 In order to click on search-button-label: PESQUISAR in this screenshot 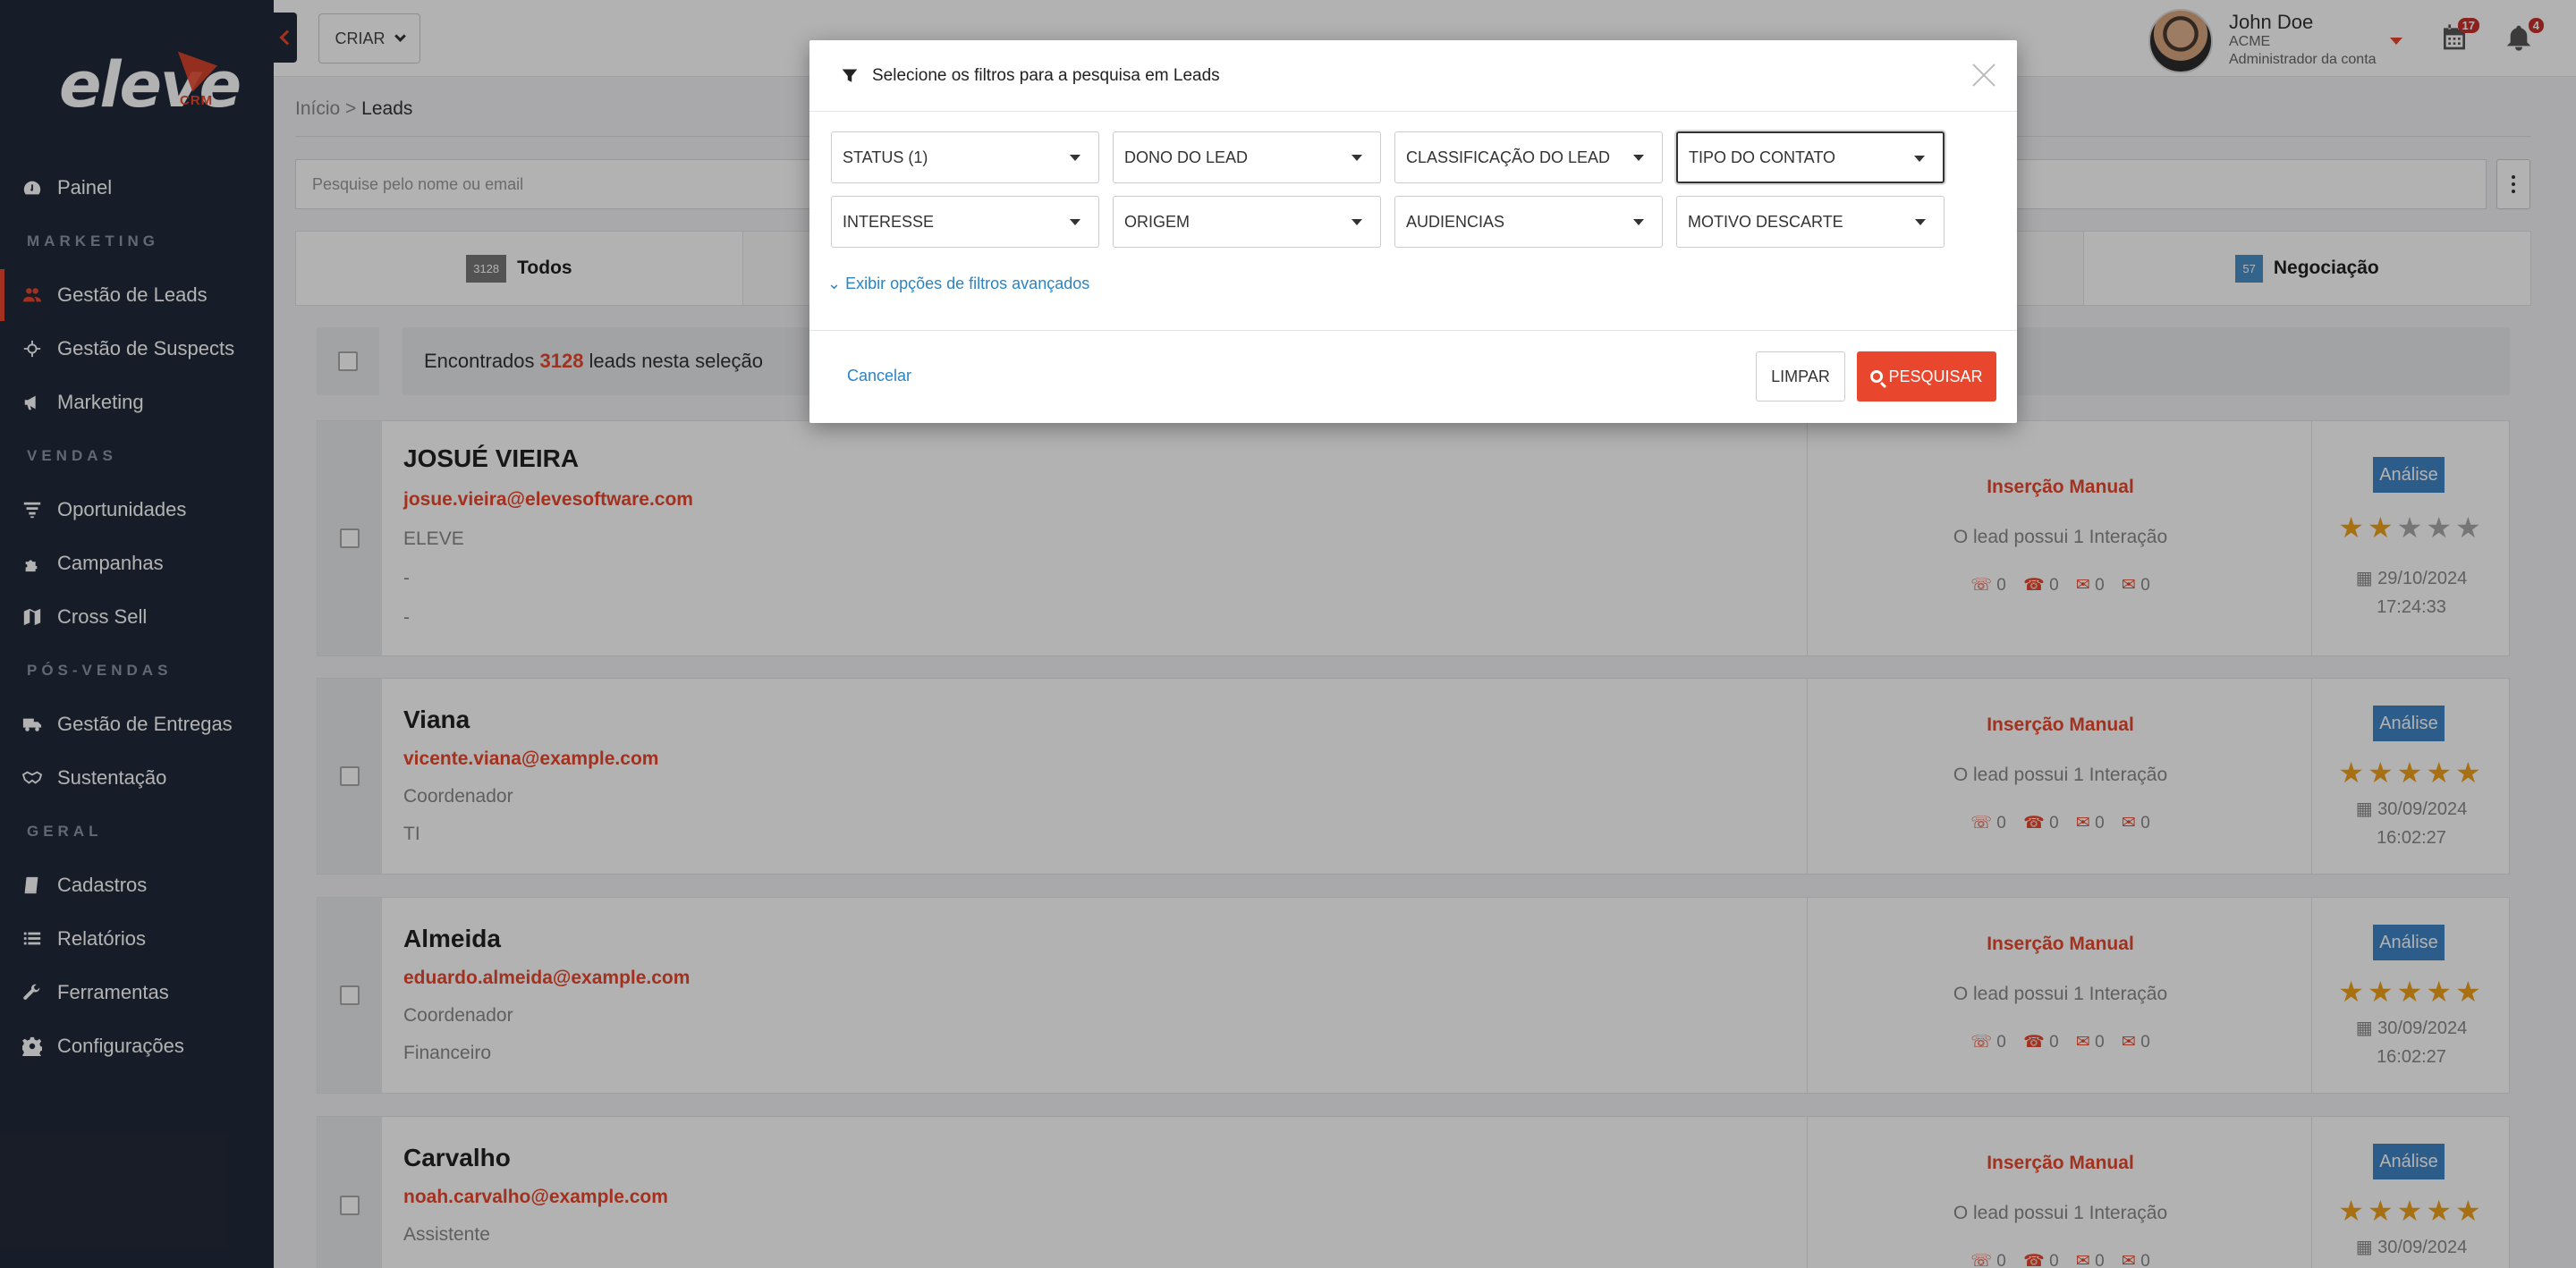, I will do `click(1935, 376)`.